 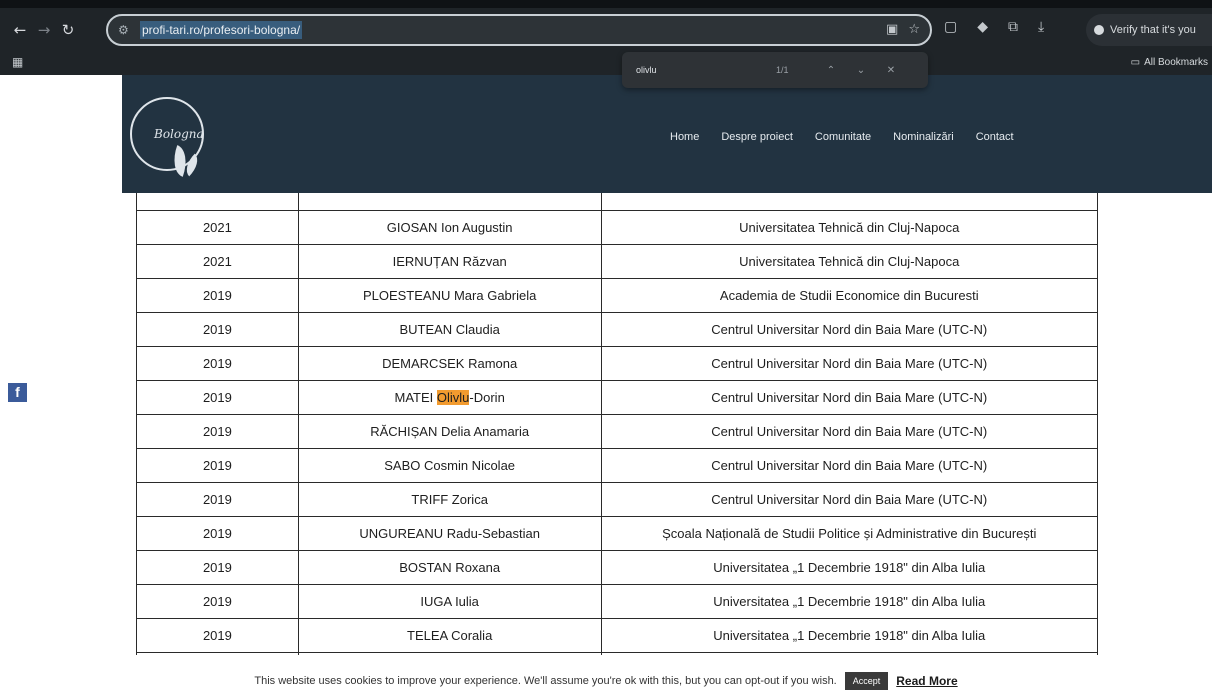 What do you see at coordinates (926, 681) in the screenshot?
I see `read-more-link: Read More` at bounding box center [926, 681].